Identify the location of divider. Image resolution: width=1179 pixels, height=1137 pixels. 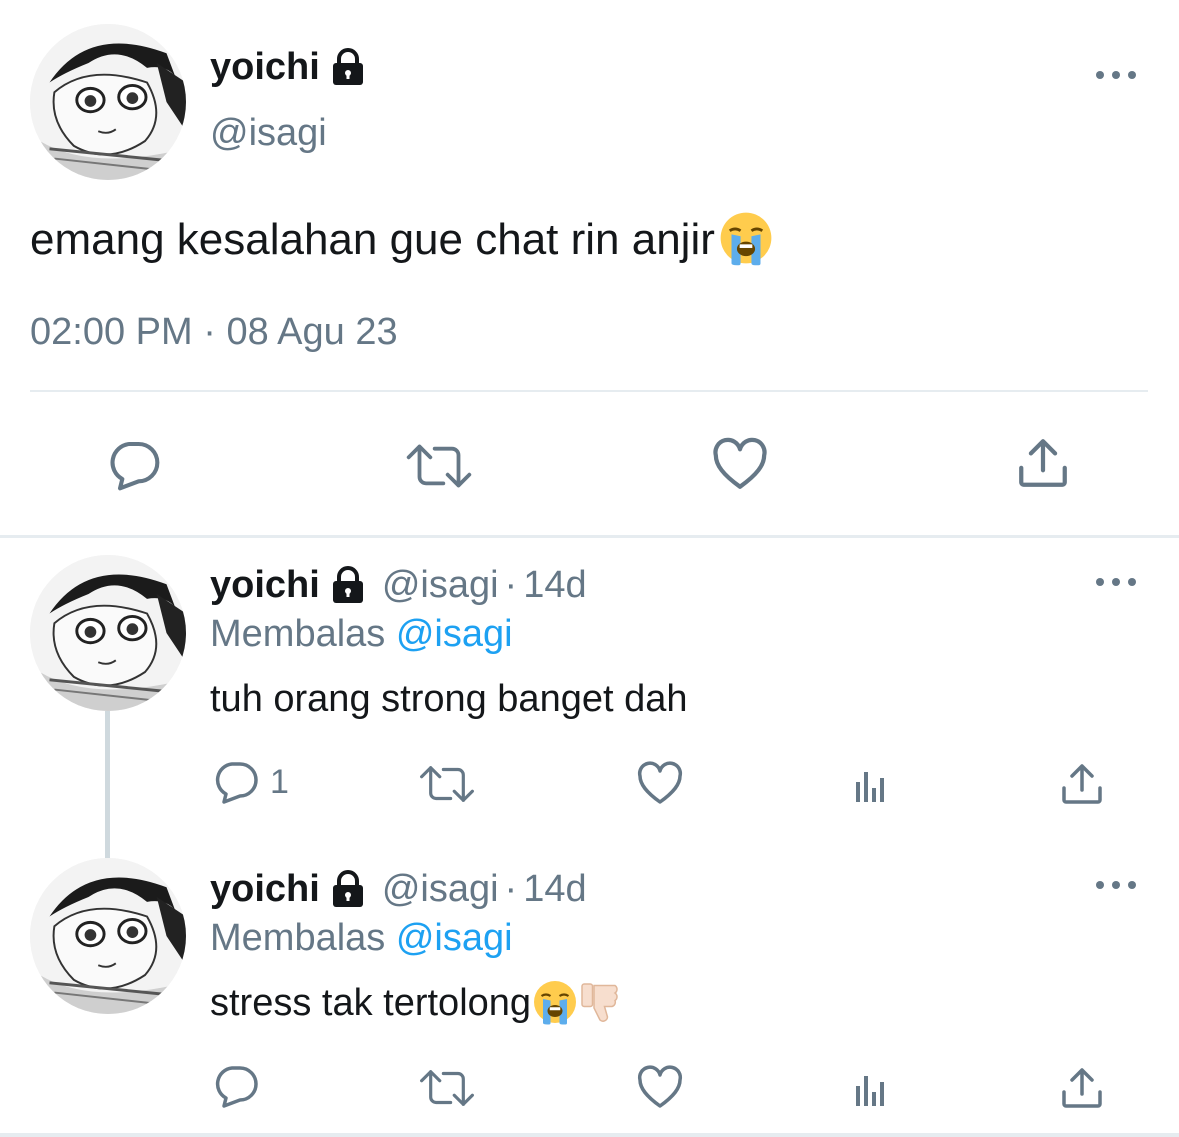
(589, 391).